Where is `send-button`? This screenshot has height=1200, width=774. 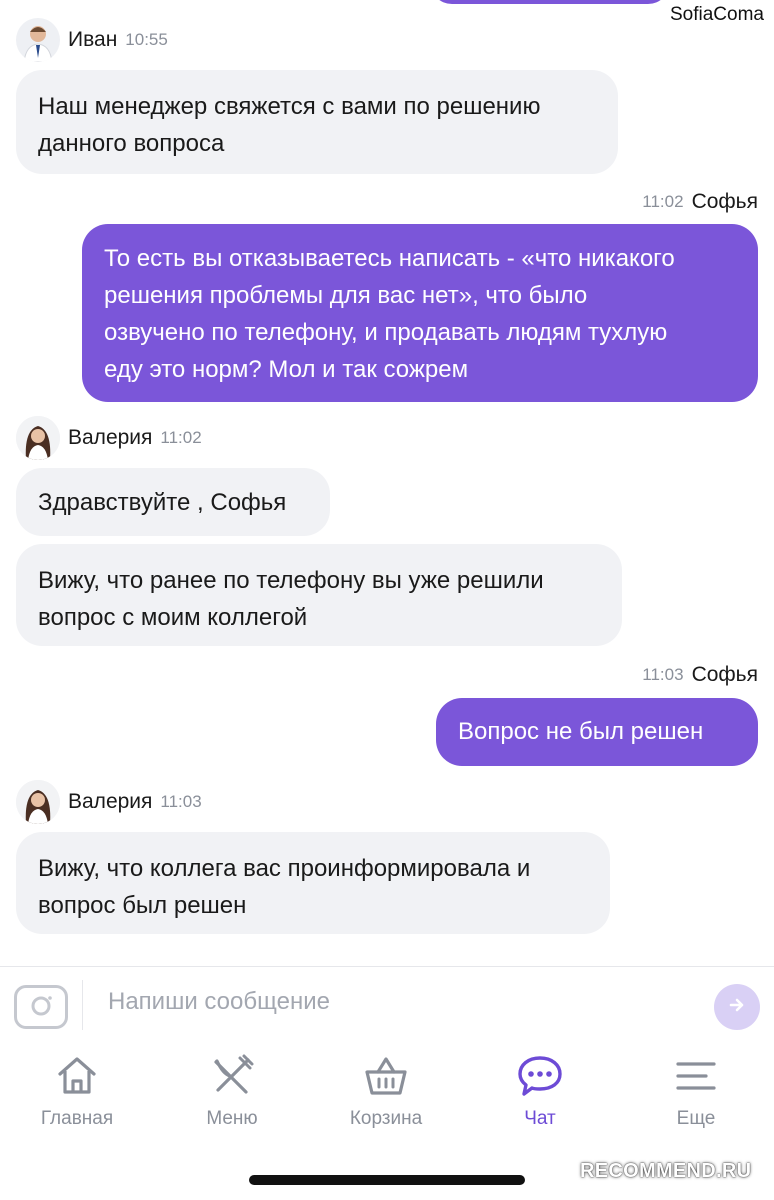
send-button is located at coordinates (737, 1007).